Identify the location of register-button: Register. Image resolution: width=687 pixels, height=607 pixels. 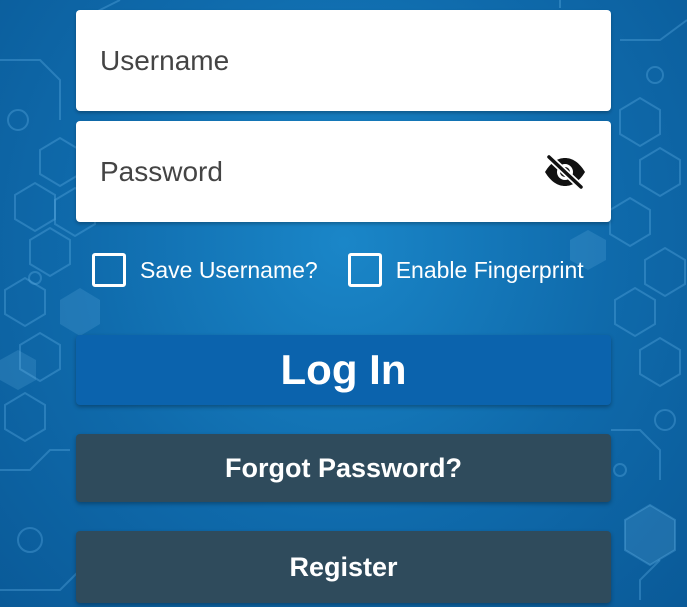
(343, 567).